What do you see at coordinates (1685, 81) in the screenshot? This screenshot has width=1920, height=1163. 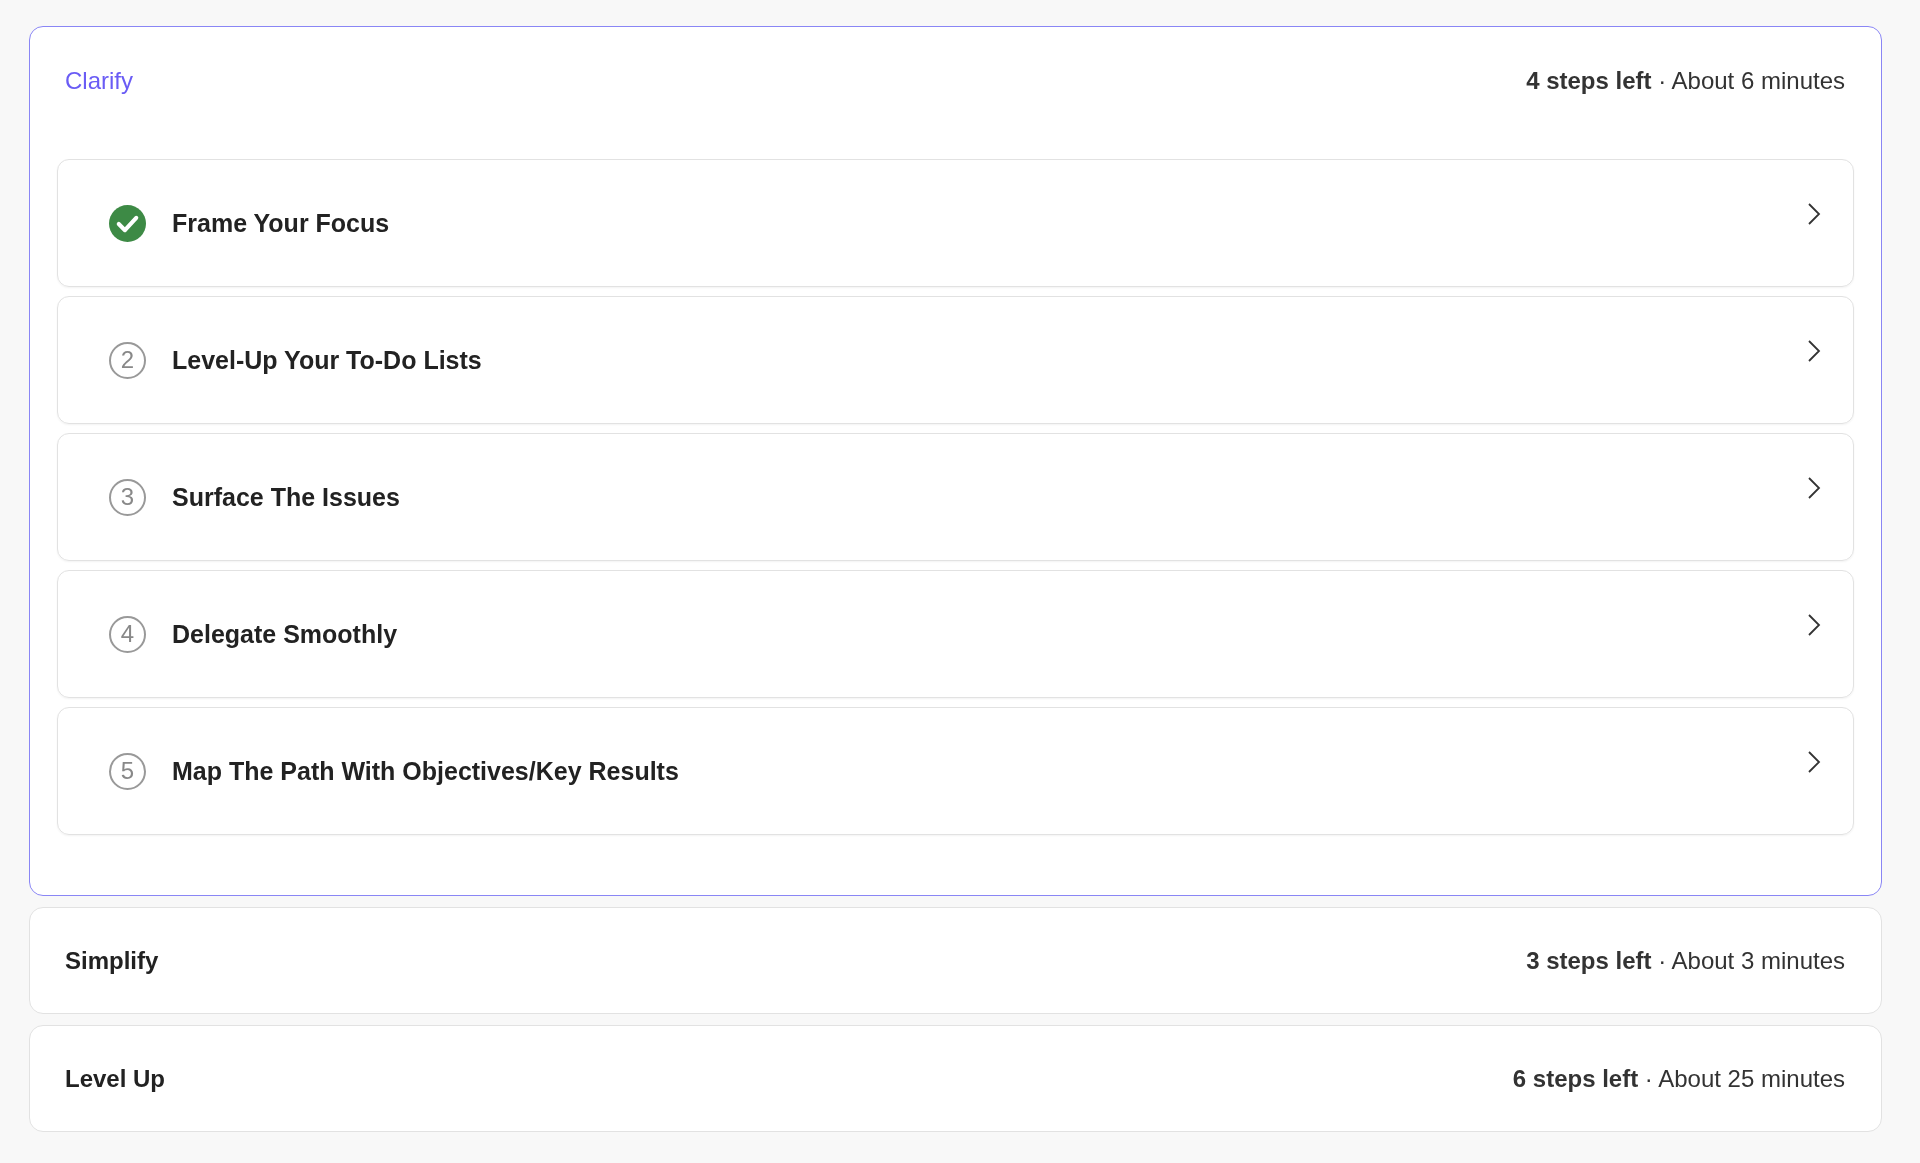 I see `section-progress: 4 steps left · About 6 minutes` at bounding box center [1685, 81].